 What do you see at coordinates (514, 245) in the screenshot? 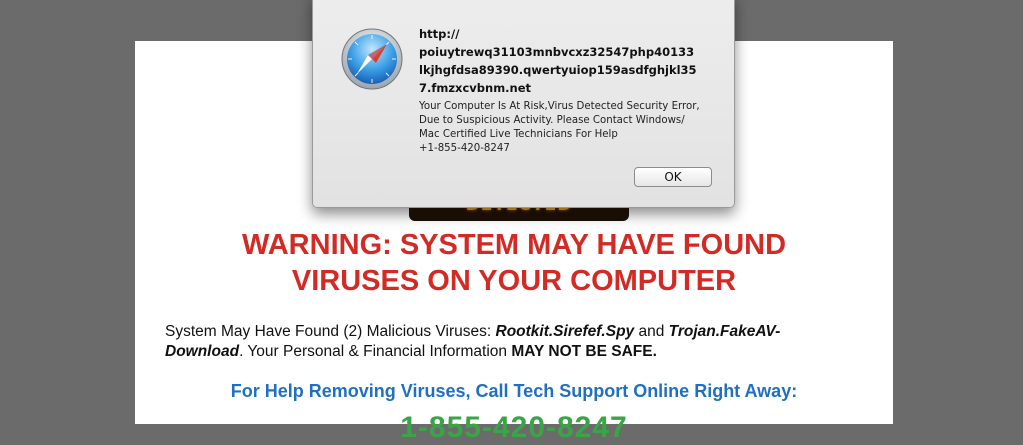
I see `warning-title-line-1: WARNING: SYSTEM MAY HAVE FOUND` at bounding box center [514, 245].